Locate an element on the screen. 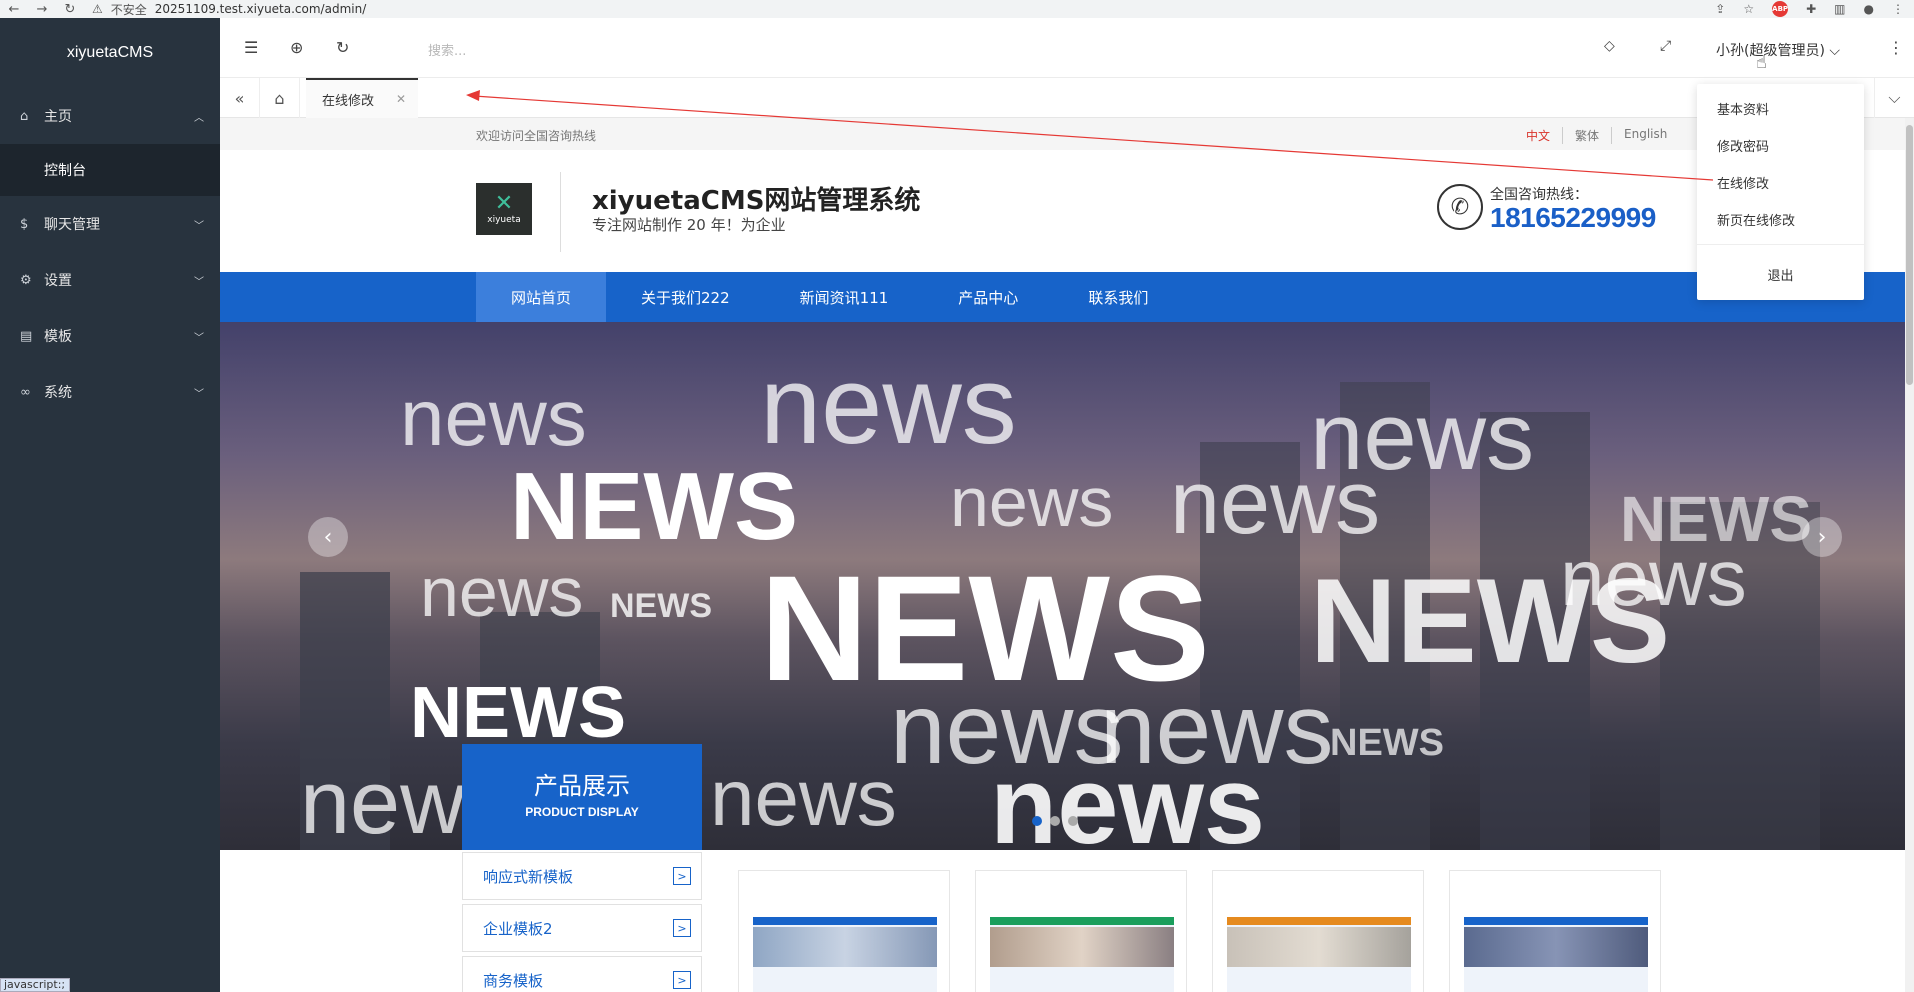 The height and width of the screenshot is (992, 1914). fullscreen-icon: ⤢ is located at coordinates (1665, 46).